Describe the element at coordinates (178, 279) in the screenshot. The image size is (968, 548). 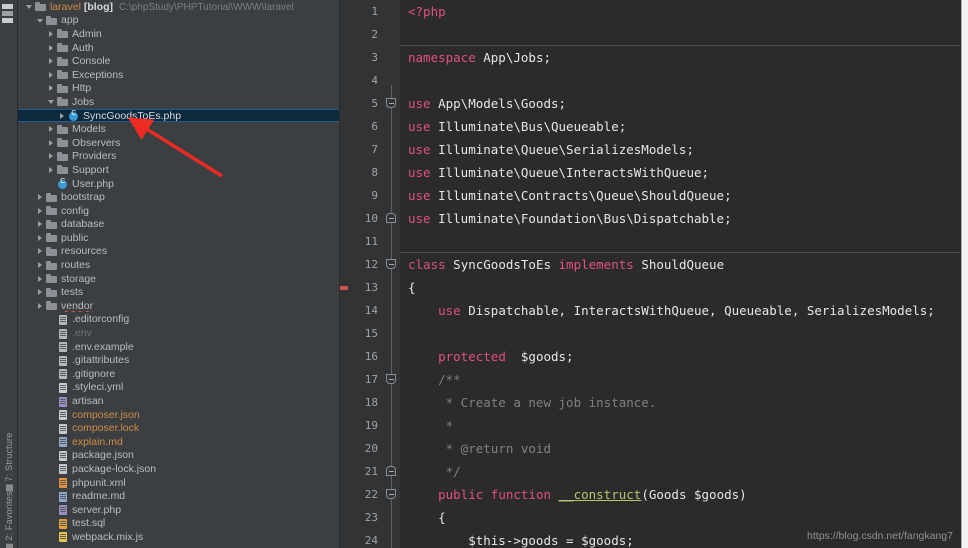
I see `tree-item: storage` at that location.